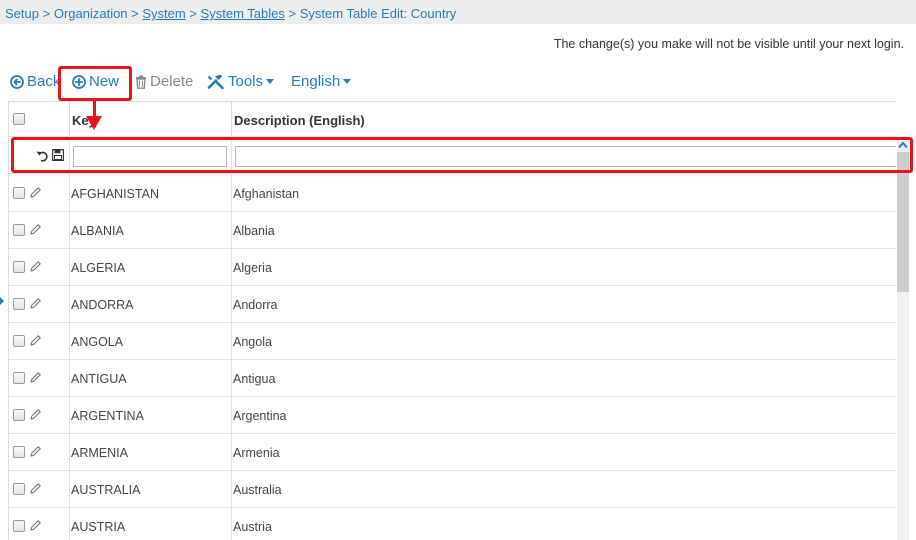 Image resolution: width=916 pixels, height=540 pixels. Describe the element at coordinates (452, 267) in the screenshot. I see `table-row: ALGERIA Algeria` at that location.